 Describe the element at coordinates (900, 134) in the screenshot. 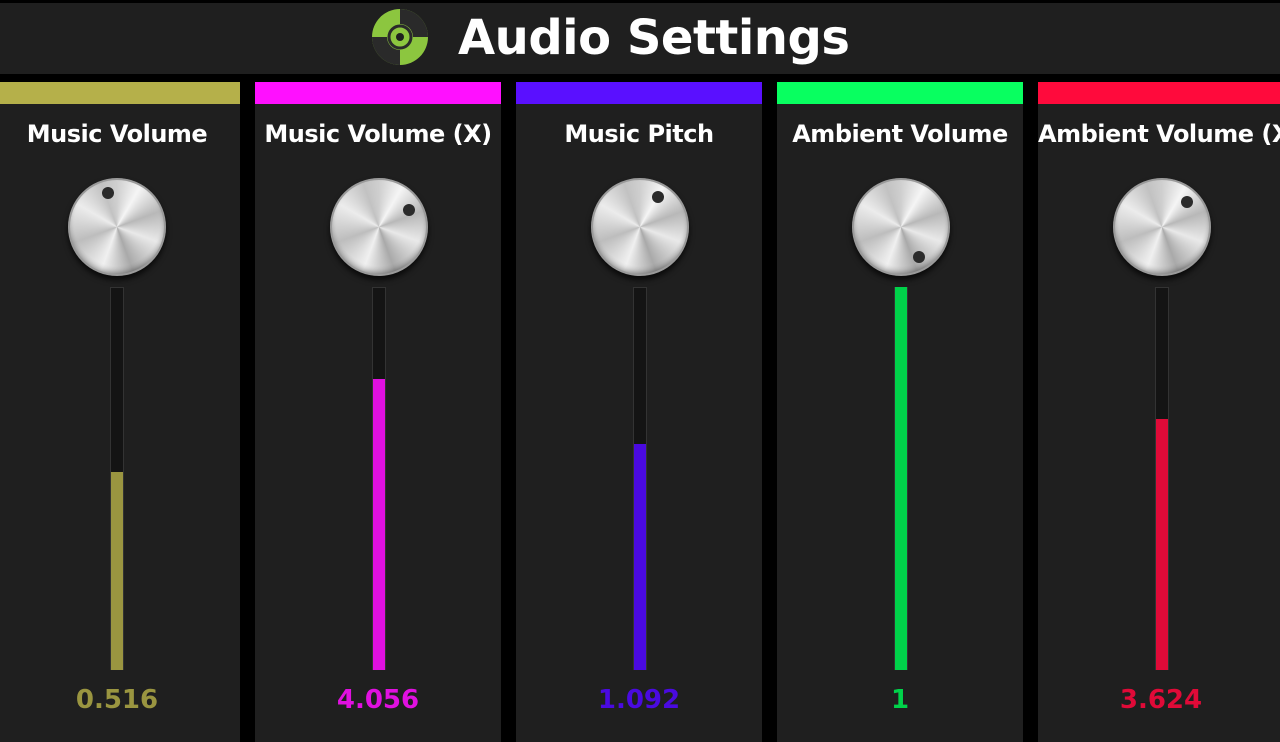

I see `channel-label: Ambient Volume` at that location.